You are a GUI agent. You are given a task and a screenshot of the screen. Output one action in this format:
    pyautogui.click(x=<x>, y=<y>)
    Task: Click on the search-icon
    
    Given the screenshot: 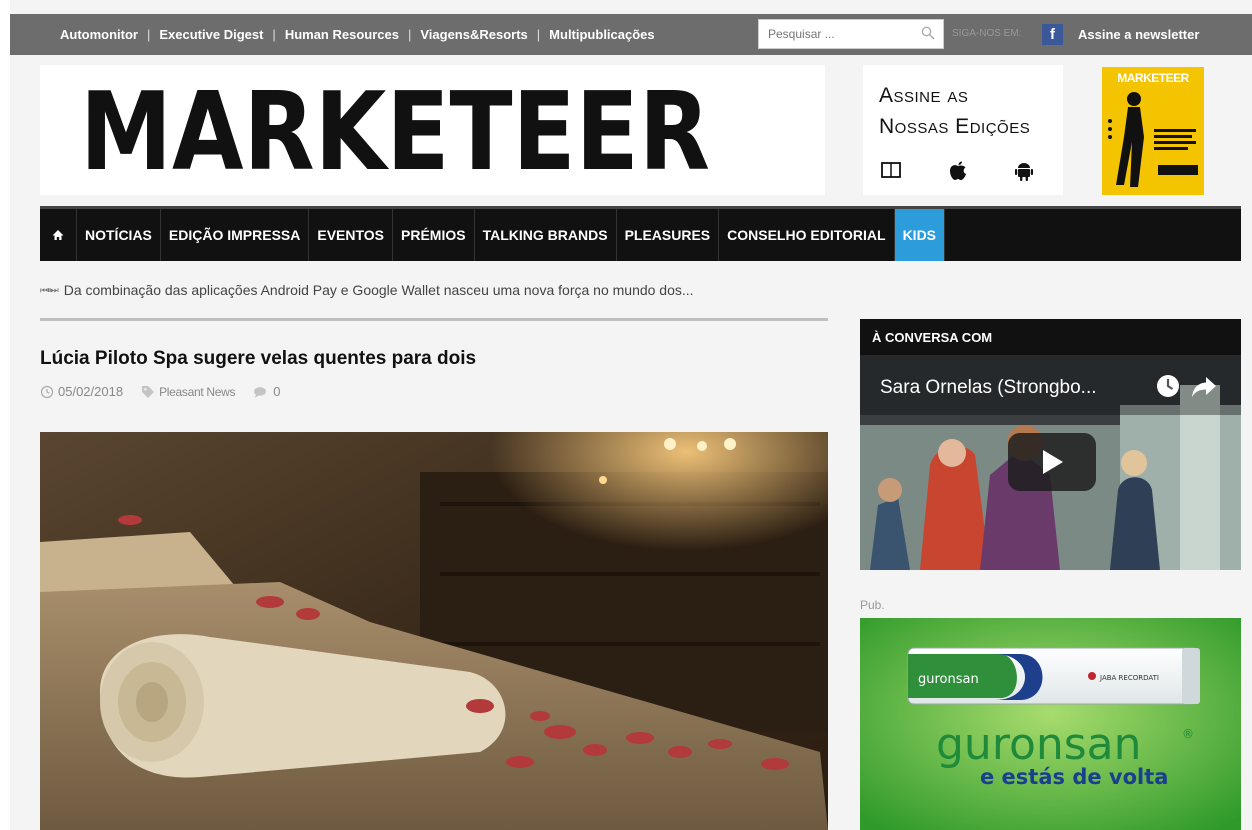 What is the action you would take?
    pyautogui.click(x=928, y=33)
    